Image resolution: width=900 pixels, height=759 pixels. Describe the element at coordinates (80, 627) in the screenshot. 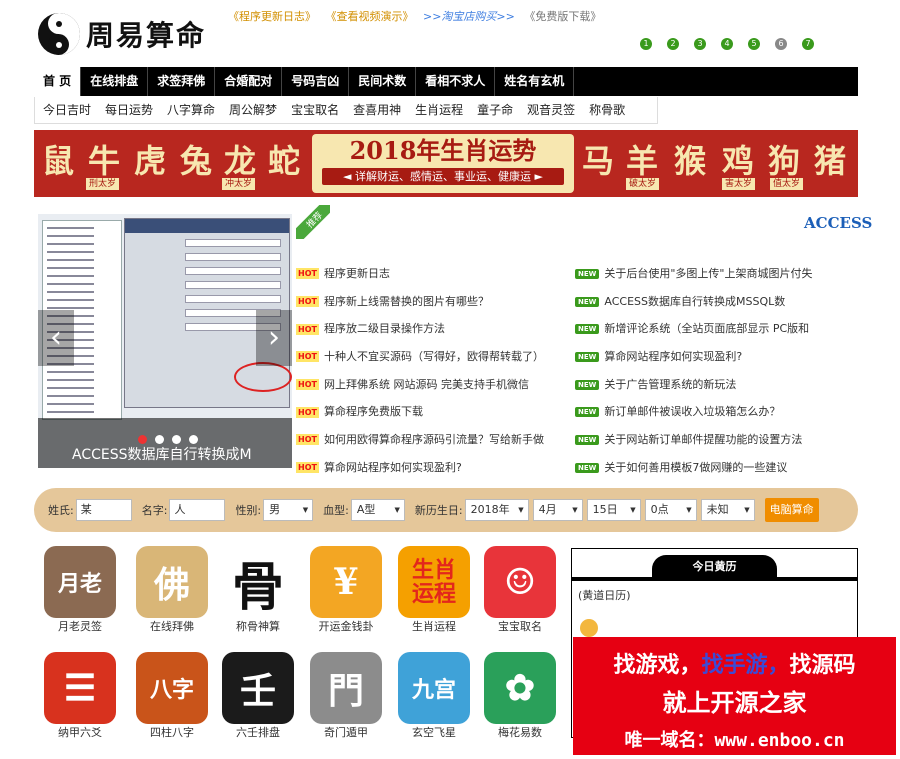

I see `app-label: 月老灵签` at that location.